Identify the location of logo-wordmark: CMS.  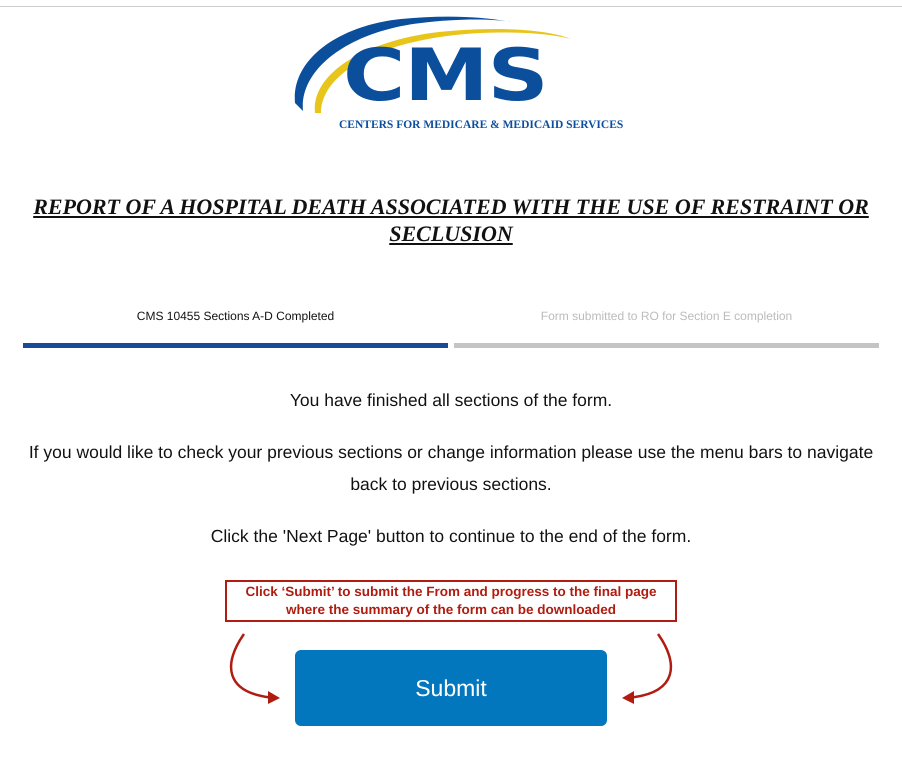
(445, 75).